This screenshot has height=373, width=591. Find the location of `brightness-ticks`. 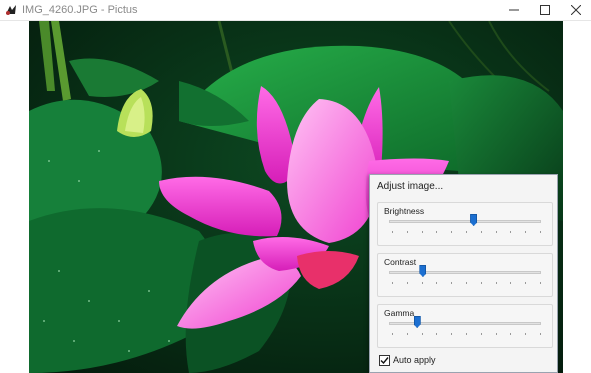

brightness-ticks is located at coordinates (466, 232).